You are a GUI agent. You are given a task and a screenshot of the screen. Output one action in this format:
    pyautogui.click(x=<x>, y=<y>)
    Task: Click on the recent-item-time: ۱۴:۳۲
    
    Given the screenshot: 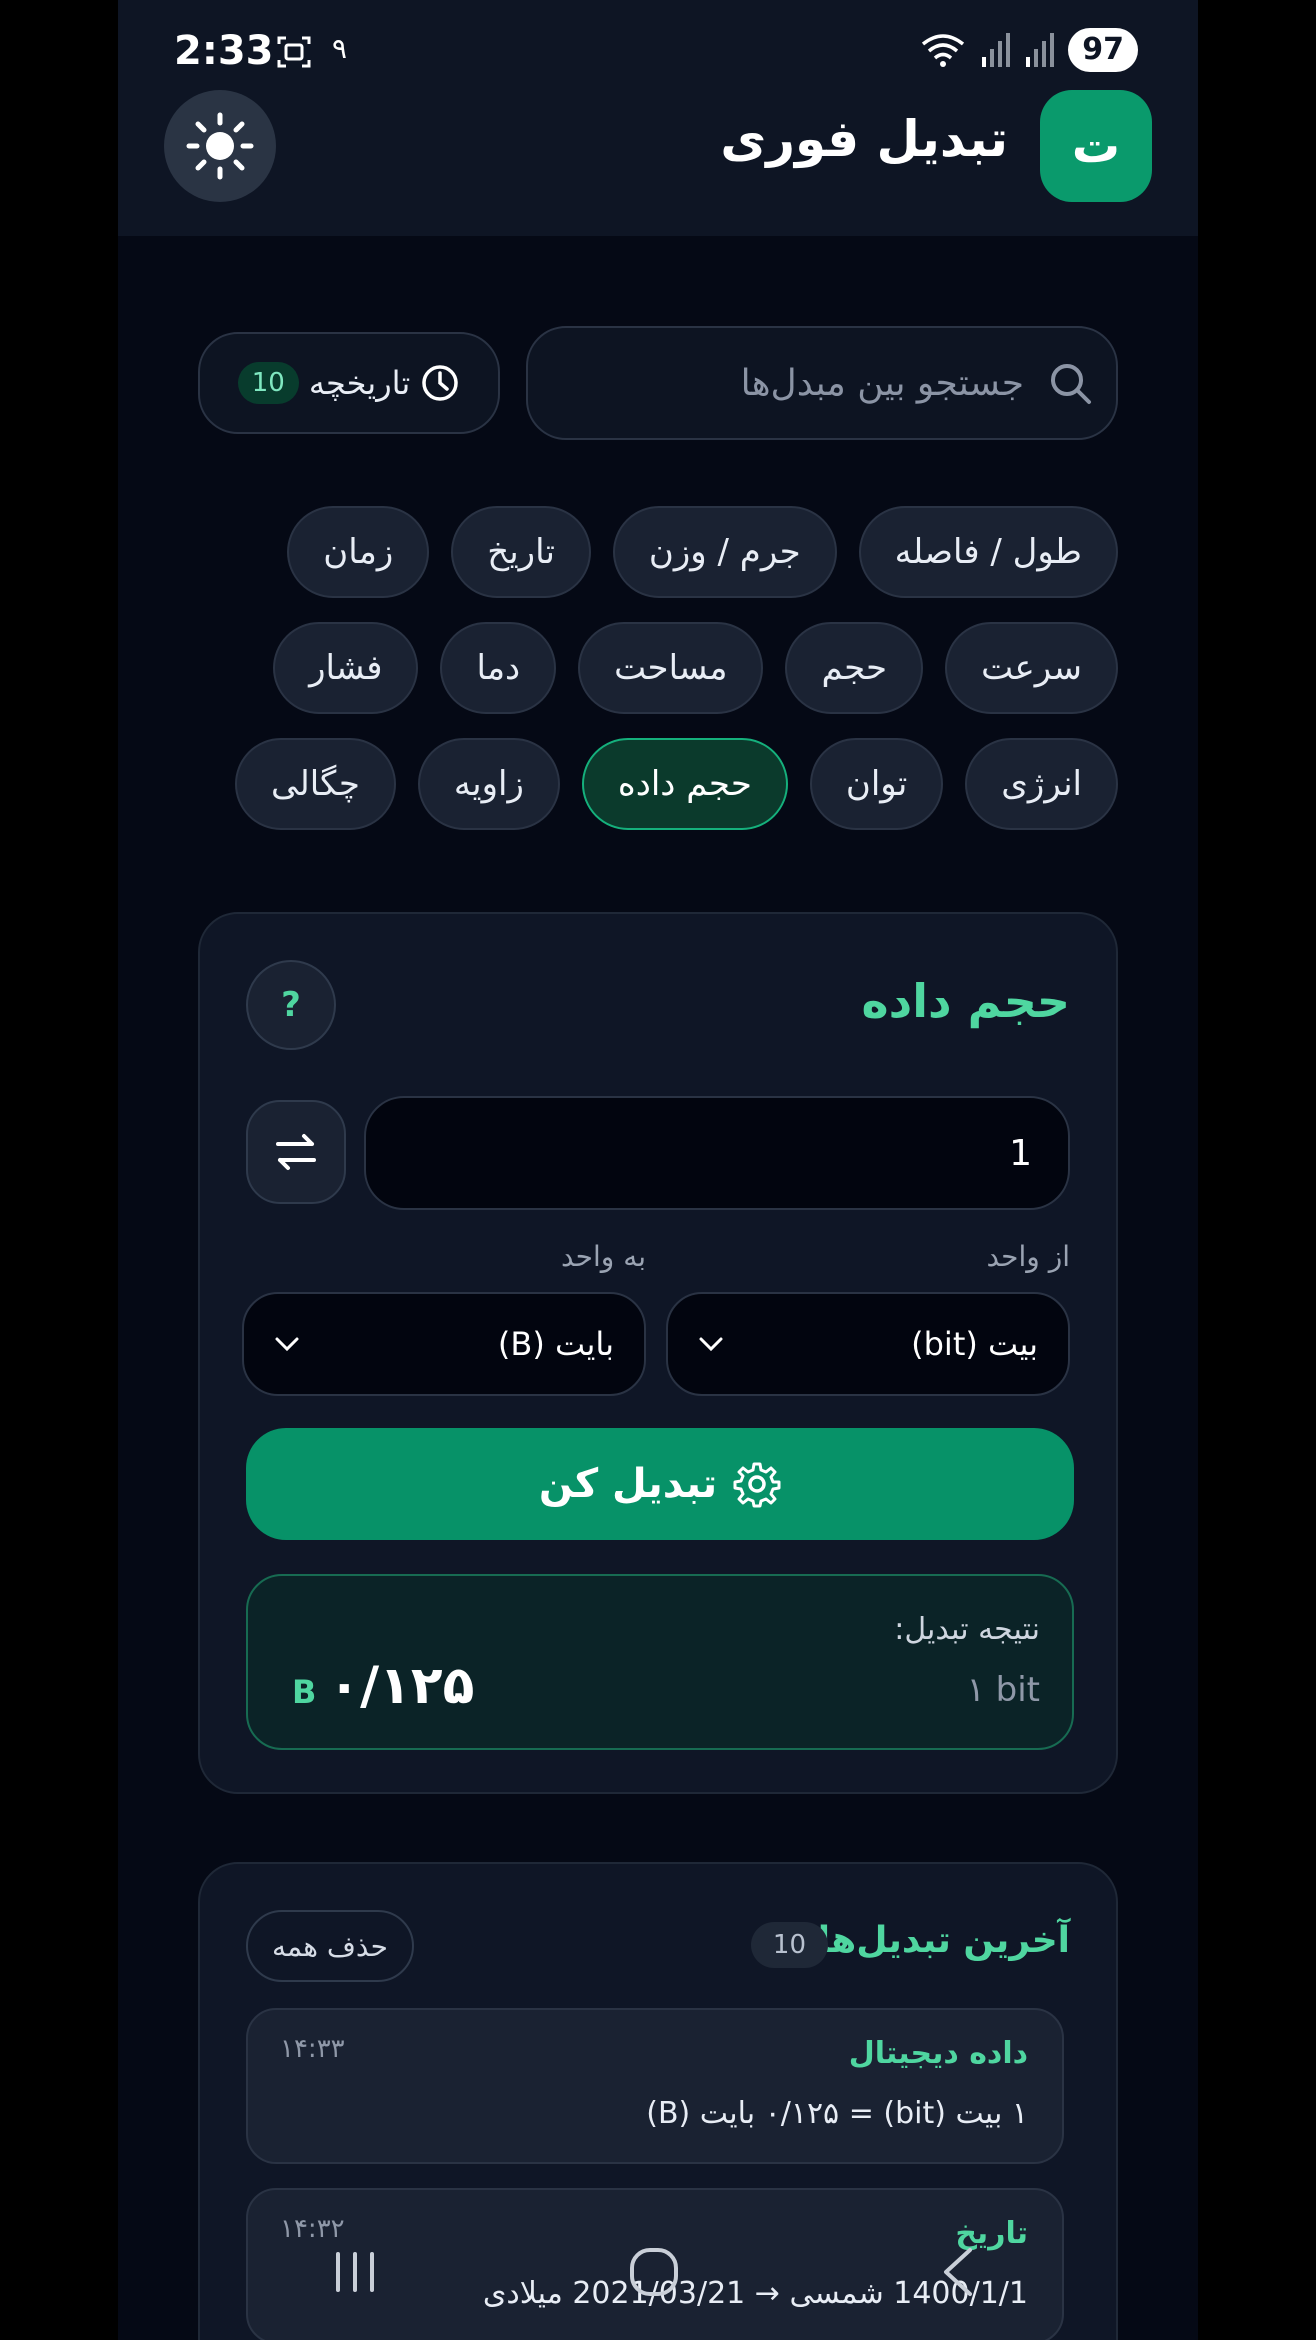 What is the action you would take?
    pyautogui.click(x=312, y=2229)
    